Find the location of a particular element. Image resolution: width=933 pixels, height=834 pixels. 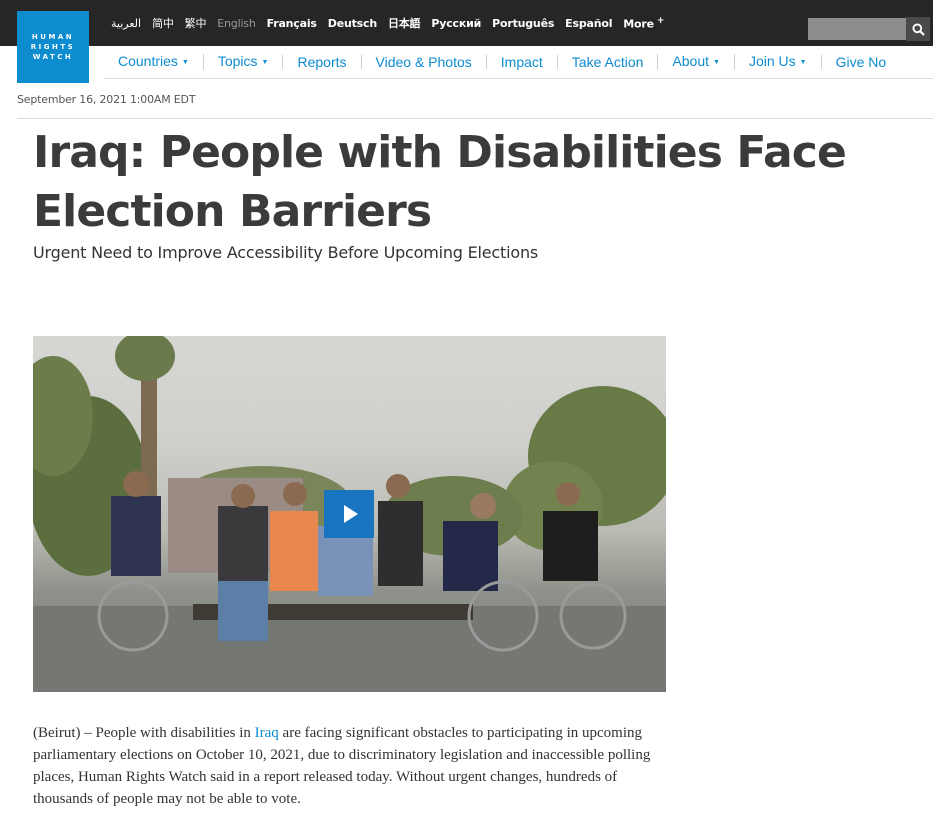

language-label: Português is located at coordinates (523, 23).